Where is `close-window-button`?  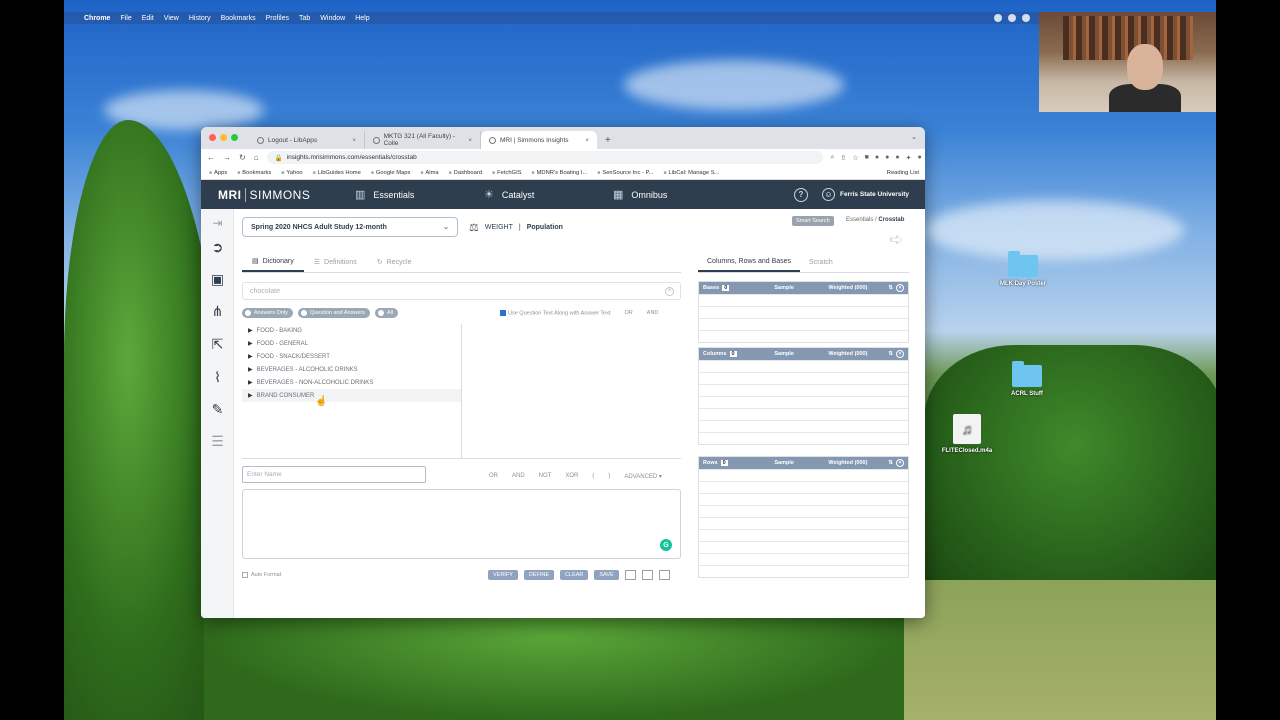 close-window-button is located at coordinates (212, 137).